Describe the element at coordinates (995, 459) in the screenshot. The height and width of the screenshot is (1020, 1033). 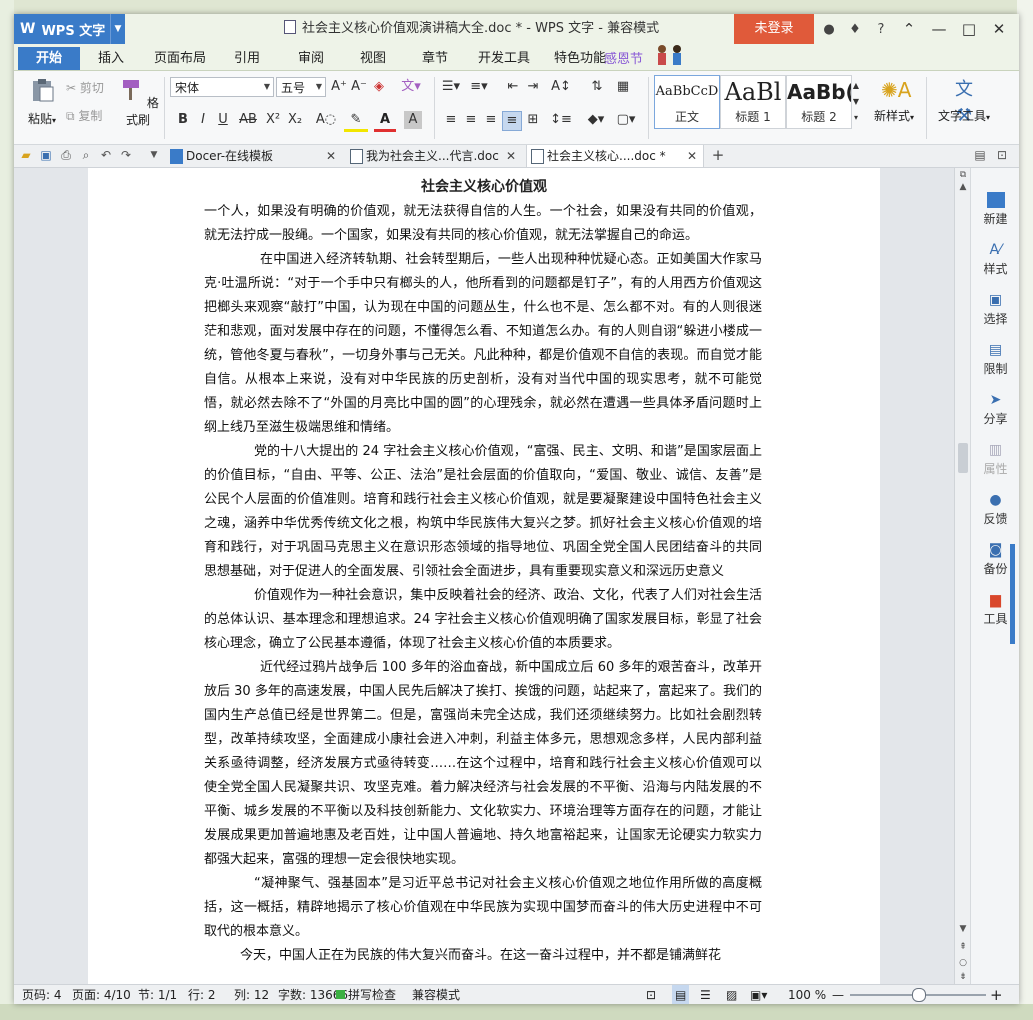
I see `task-properties: ▥ 属性` at that location.